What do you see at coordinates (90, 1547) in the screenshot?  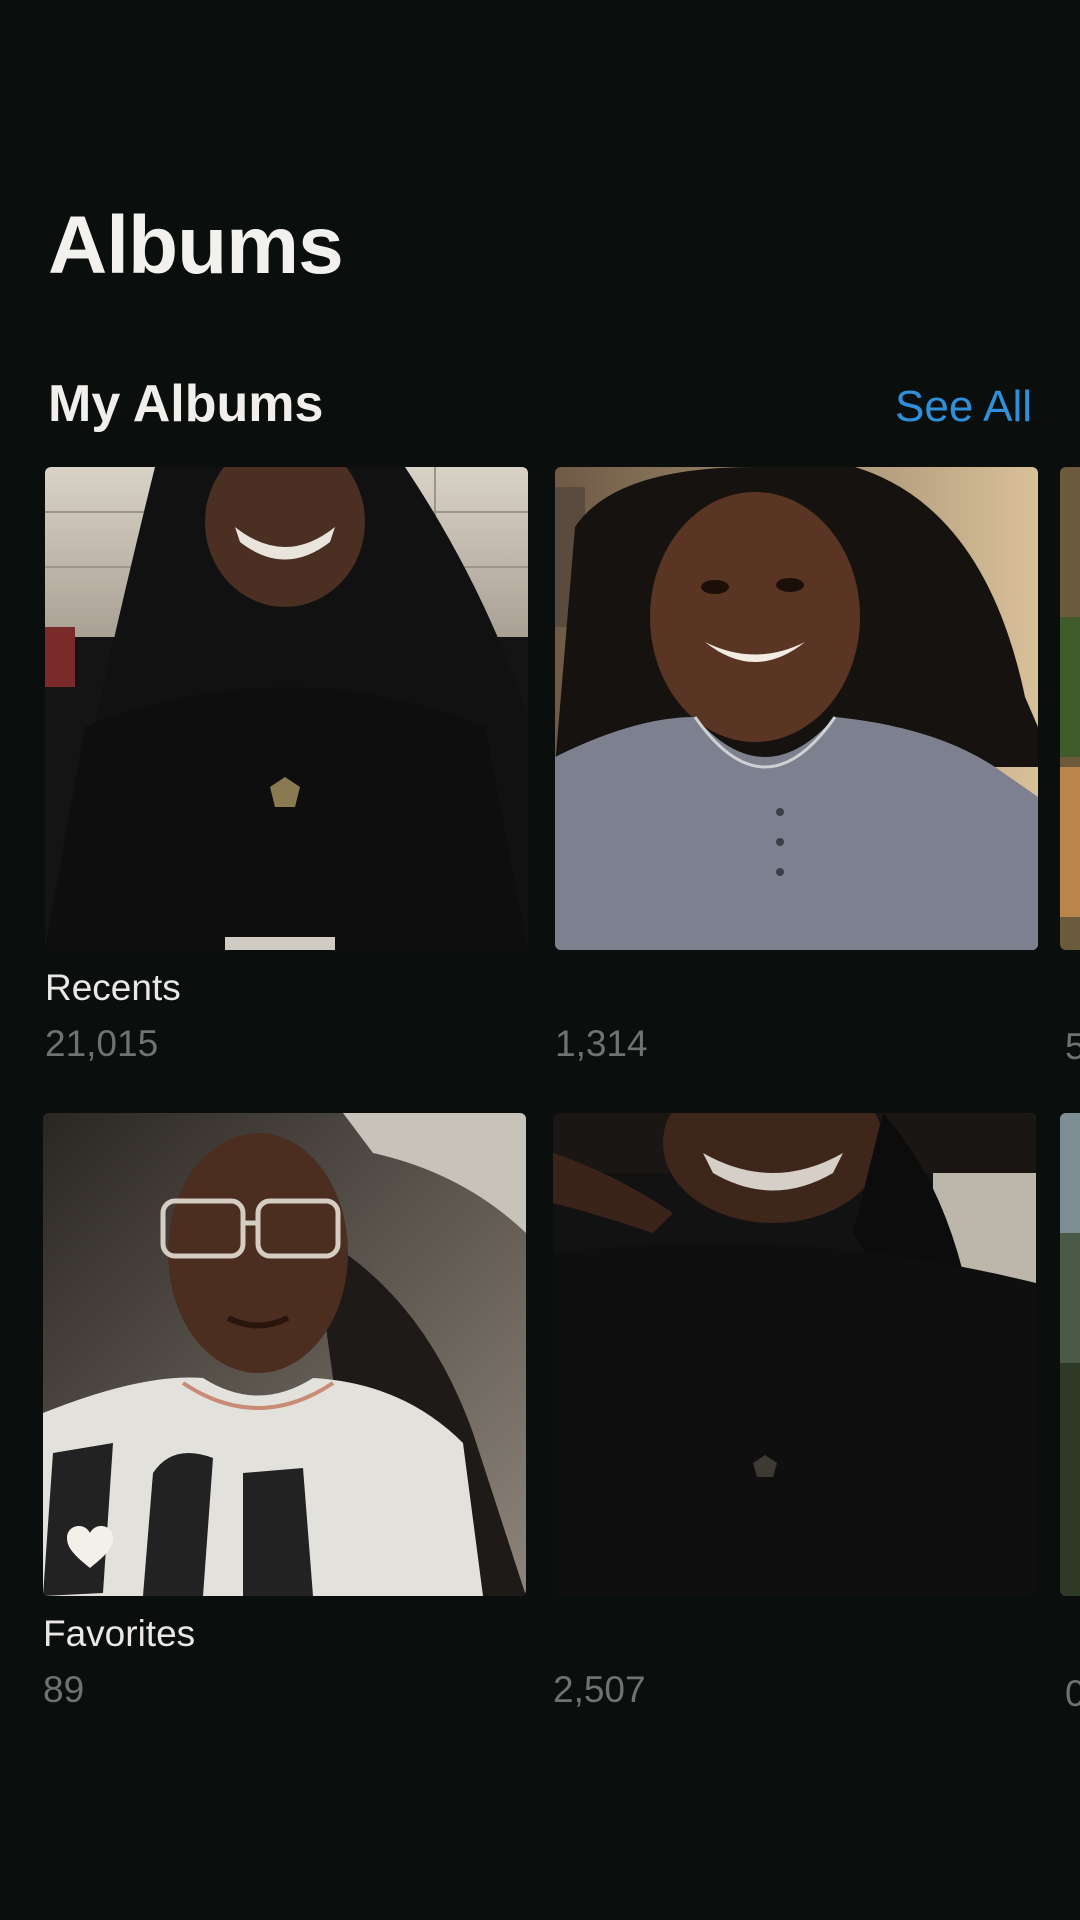 I see `heart-icon` at bounding box center [90, 1547].